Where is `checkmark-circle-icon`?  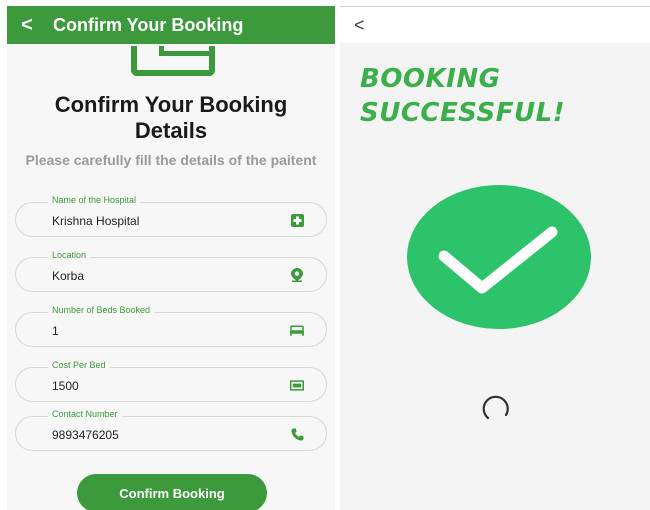 checkmark-circle-icon is located at coordinates (499, 257).